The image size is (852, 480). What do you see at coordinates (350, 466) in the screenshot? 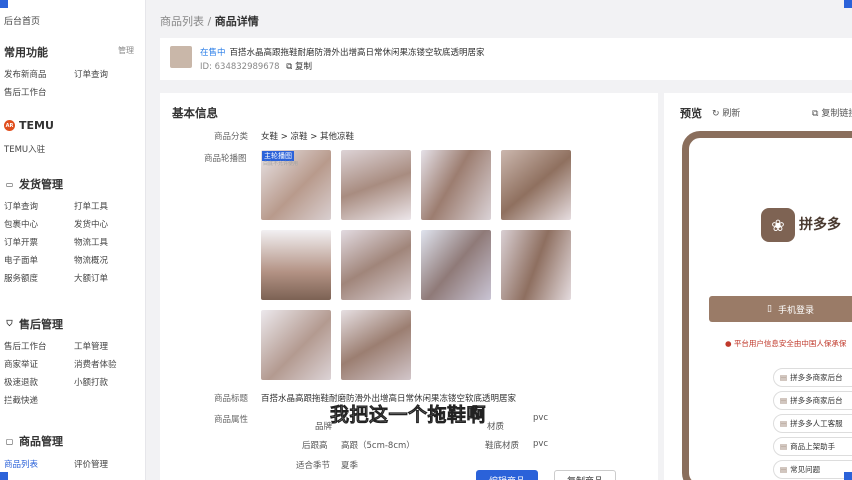
I see `attr-value: 夏季` at bounding box center [350, 466].